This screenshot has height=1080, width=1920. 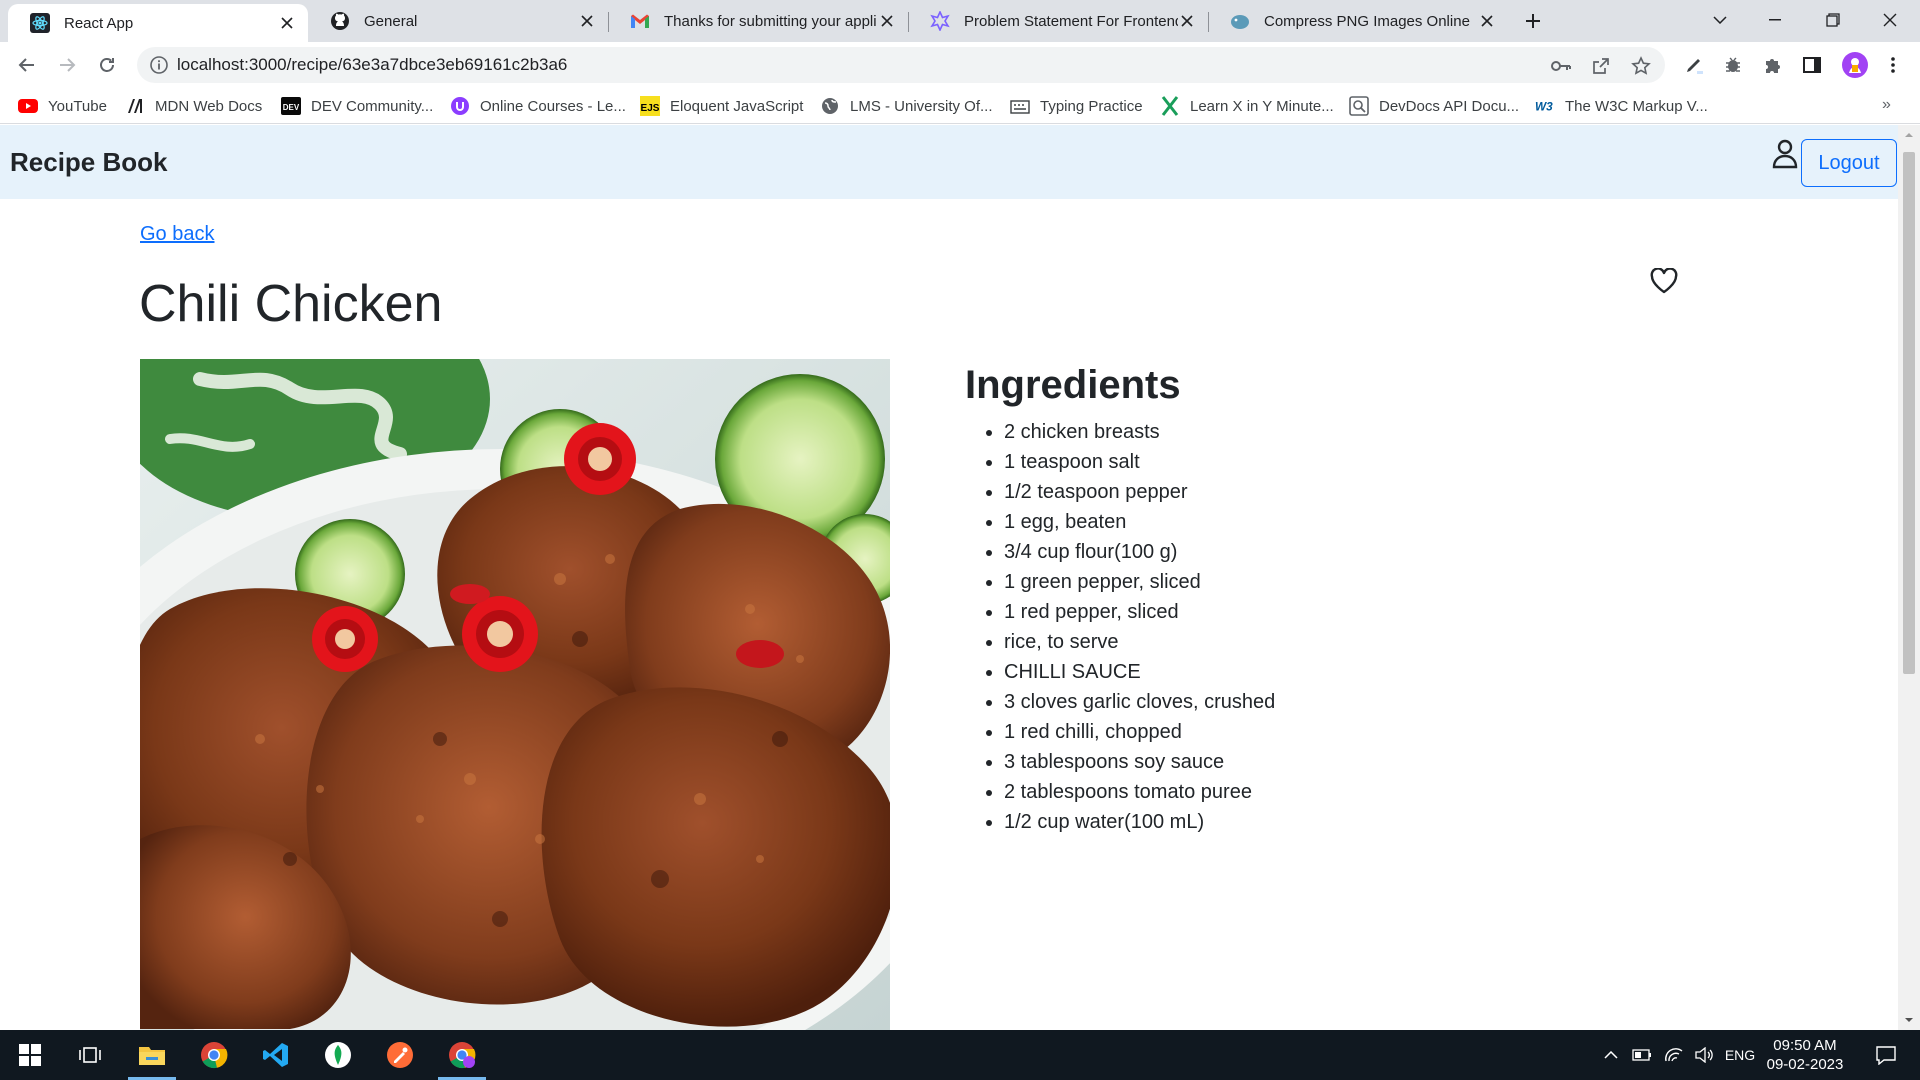 I want to click on battery-icon, so click(x=1642, y=1055).